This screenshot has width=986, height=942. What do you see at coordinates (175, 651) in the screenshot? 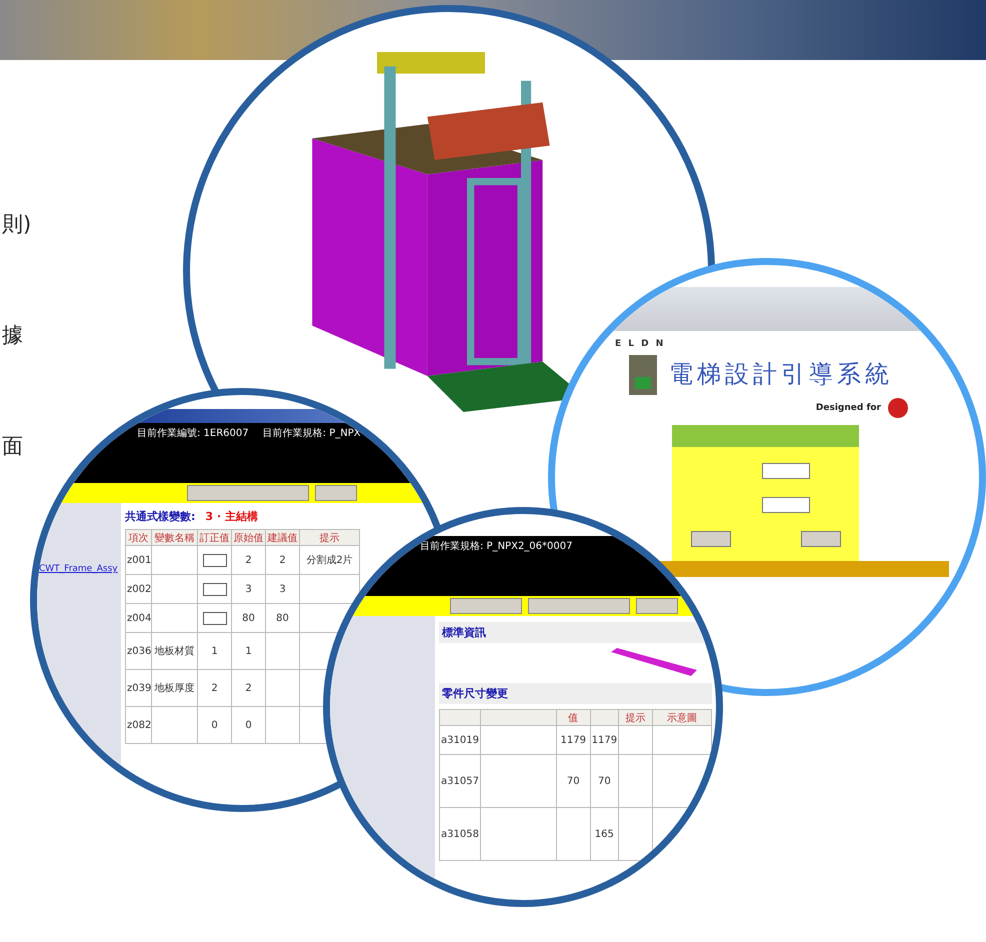
I see `table-cell: 地板材質` at bounding box center [175, 651].